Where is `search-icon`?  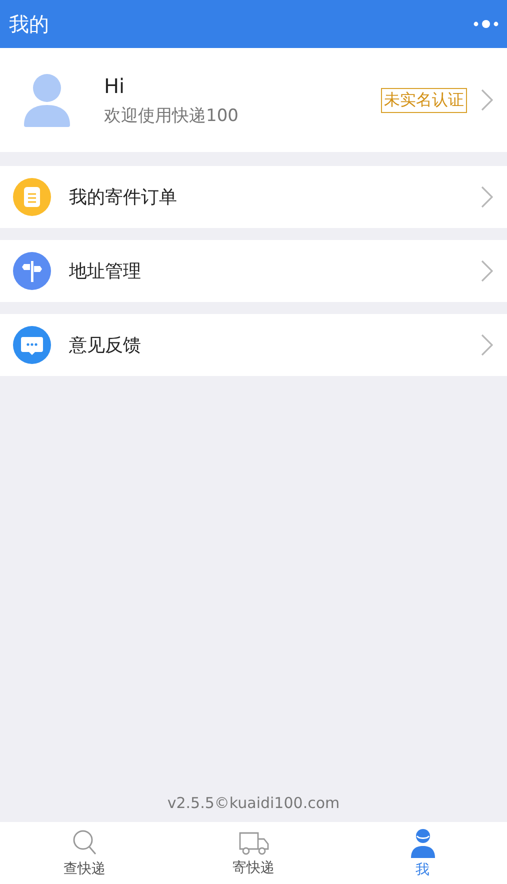 search-icon is located at coordinates (85, 842).